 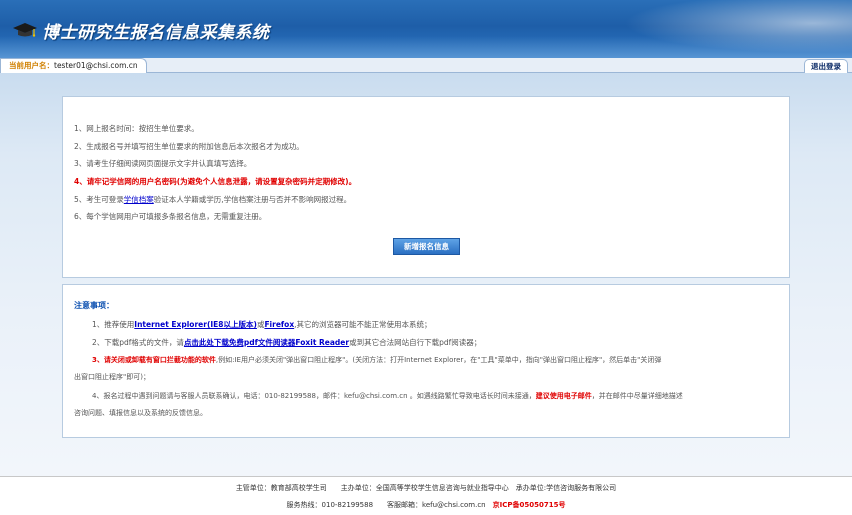 What do you see at coordinates (96, 65) in the screenshot?
I see `current-username: tester01@chsi.com.cn` at bounding box center [96, 65].